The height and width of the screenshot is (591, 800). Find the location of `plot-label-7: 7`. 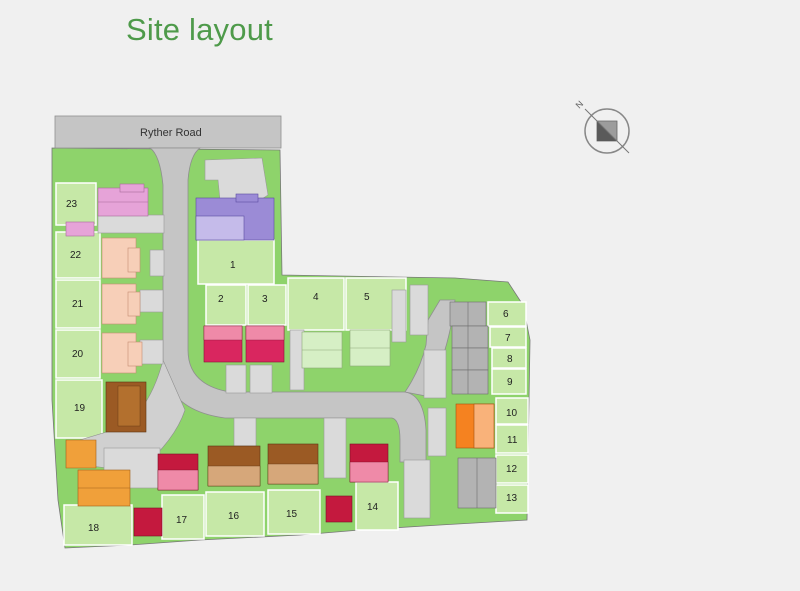

plot-label-7: 7 is located at coordinates (508, 338).